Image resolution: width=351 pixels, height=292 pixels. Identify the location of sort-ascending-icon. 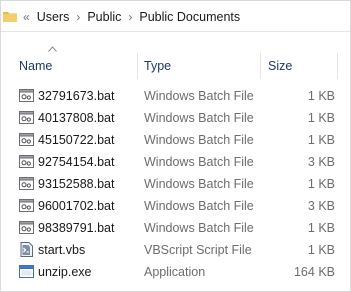
(52, 49).